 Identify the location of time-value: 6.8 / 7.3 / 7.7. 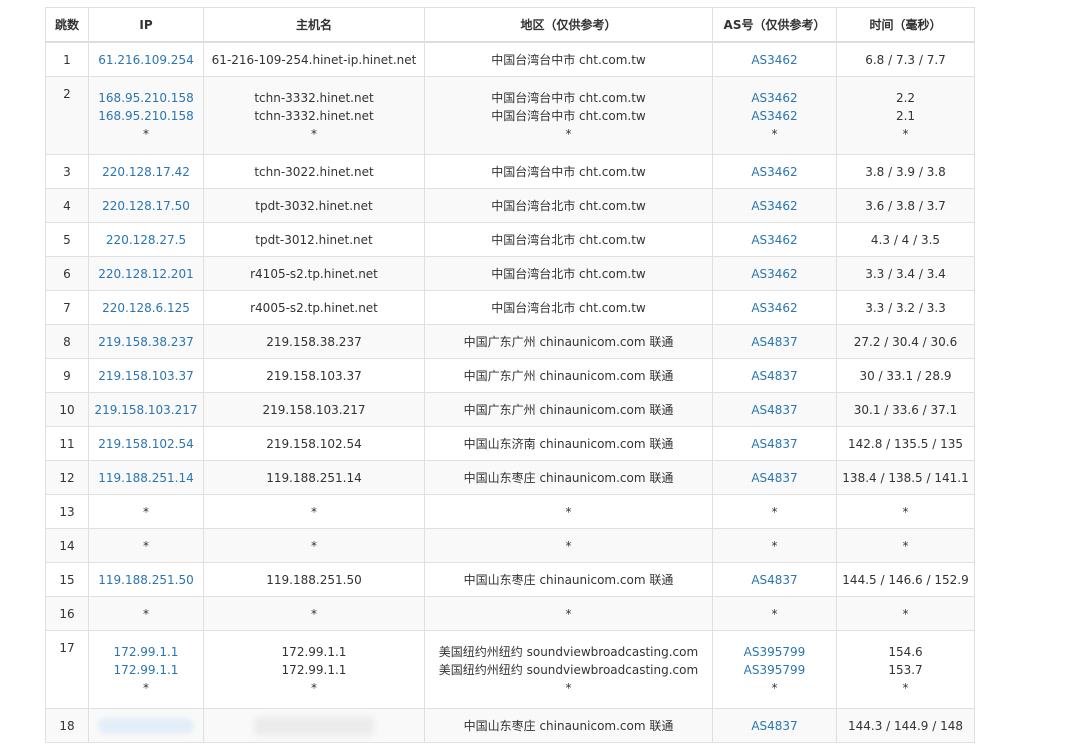
(905, 59).